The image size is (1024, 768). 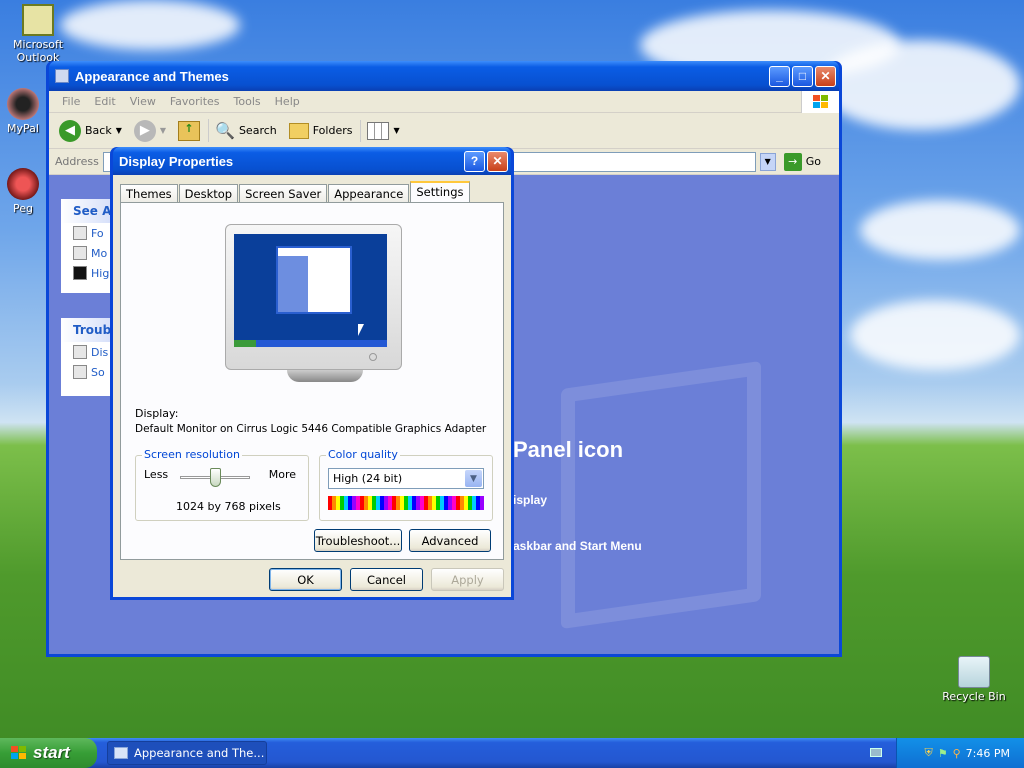 What do you see at coordinates (779, 76) in the screenshot?
I see `minimize-button: _` at bounding box center [779, 76].